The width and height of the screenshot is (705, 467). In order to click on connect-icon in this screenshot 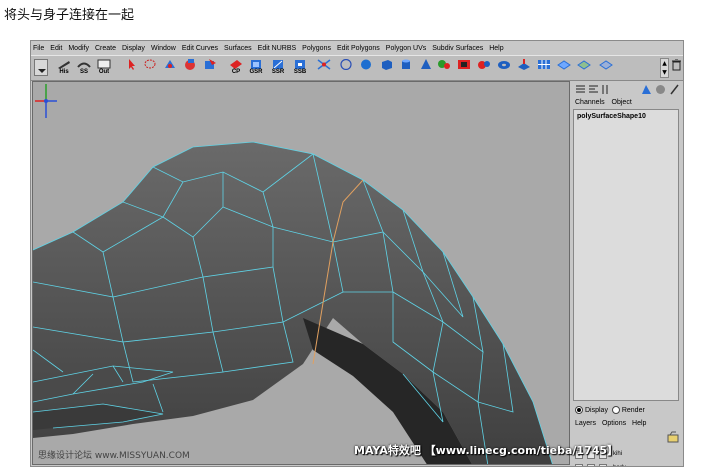, I will do `click(324, 64)`.